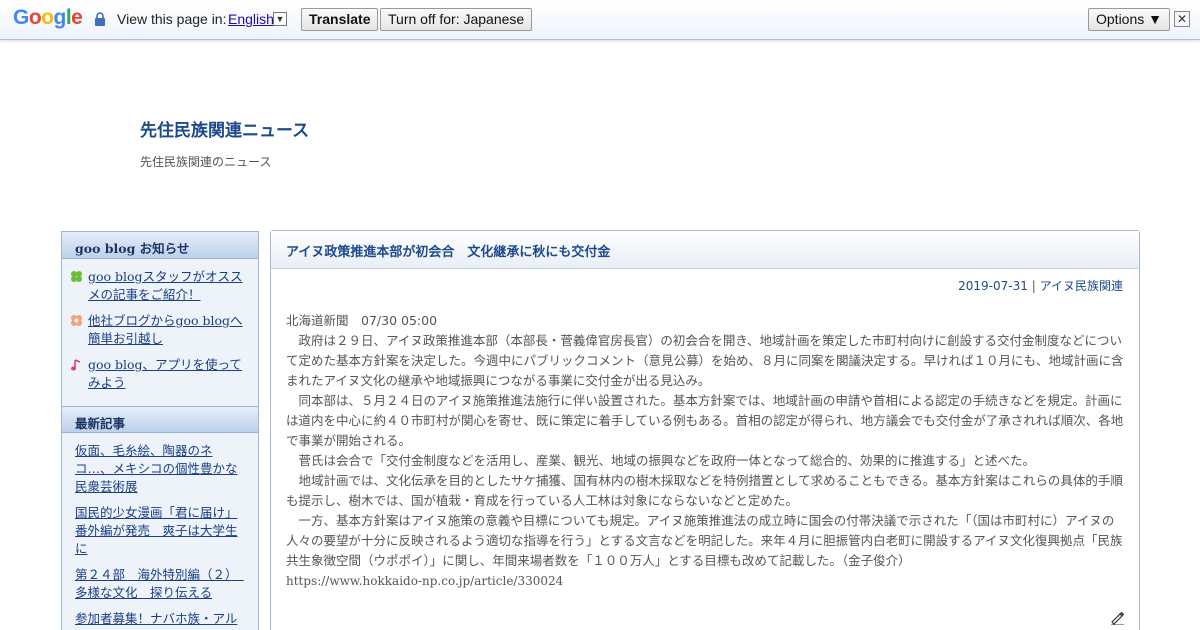  I want to click on turn-off-button: Turn off for: Japanese, so click(456, 19).